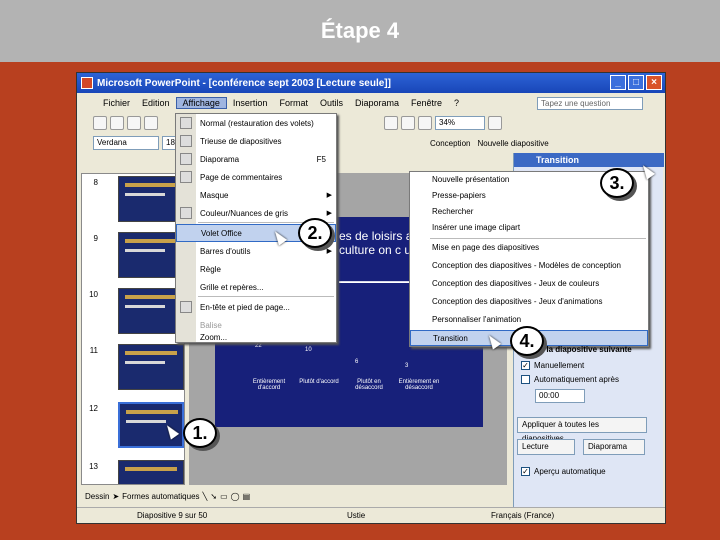 This screenshot has height=540, width=720. Describe the element at coordinates (186, 307) in the screenshot. I see `header-footer-icon` at that location.